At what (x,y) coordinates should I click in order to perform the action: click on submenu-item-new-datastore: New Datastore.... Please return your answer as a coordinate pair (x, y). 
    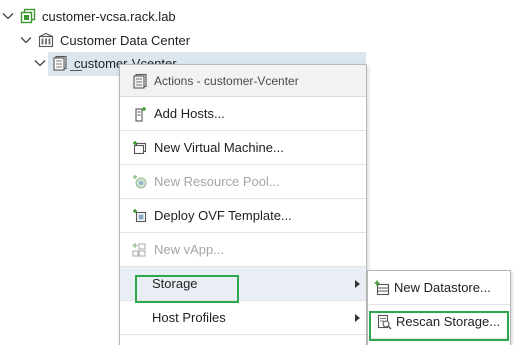
    Looking at the image, I should click on (439, 288).